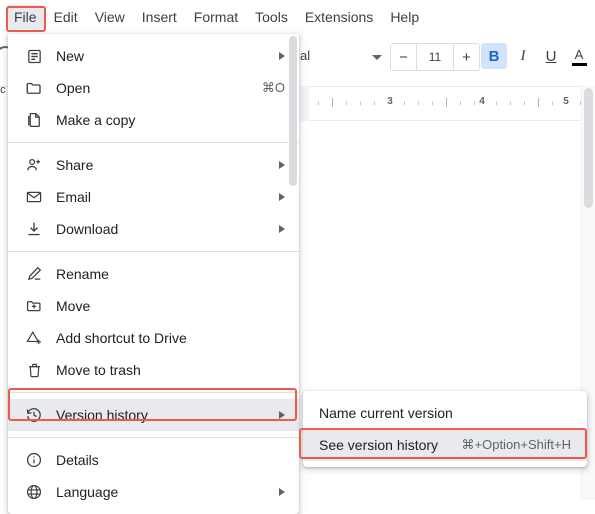 This screenshot has width=595, height=514. I want to click on decrease-font-size-button: −, so click(403, 57).